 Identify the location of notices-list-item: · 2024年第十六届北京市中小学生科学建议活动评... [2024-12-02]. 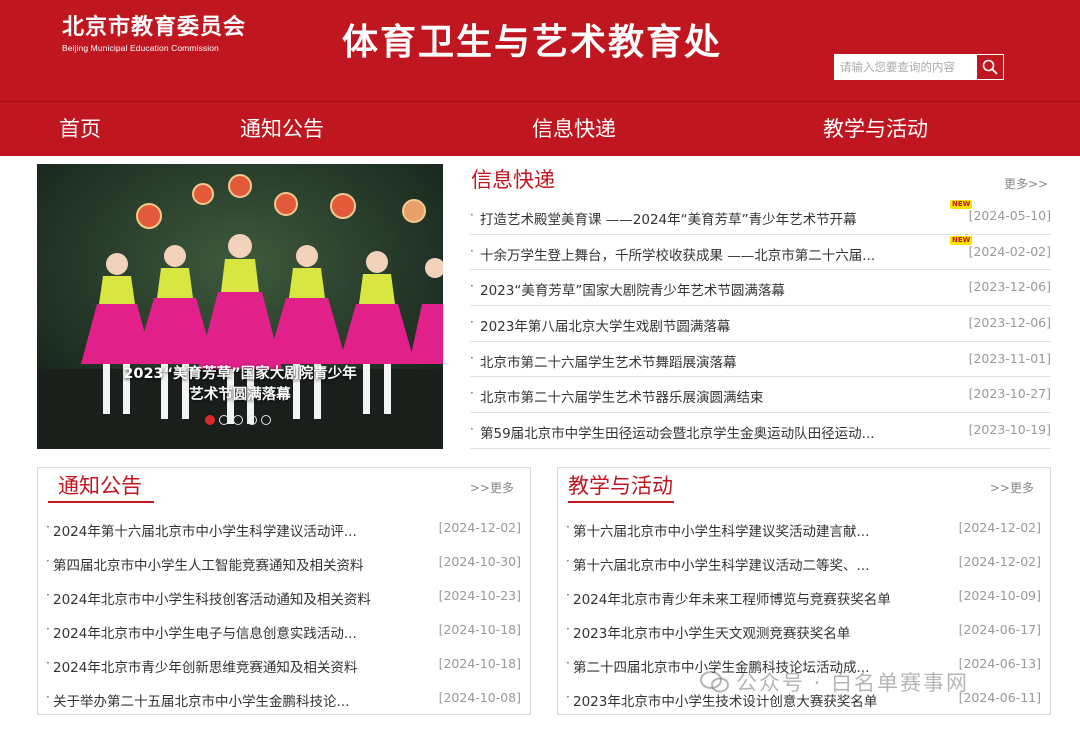
(284, 530).